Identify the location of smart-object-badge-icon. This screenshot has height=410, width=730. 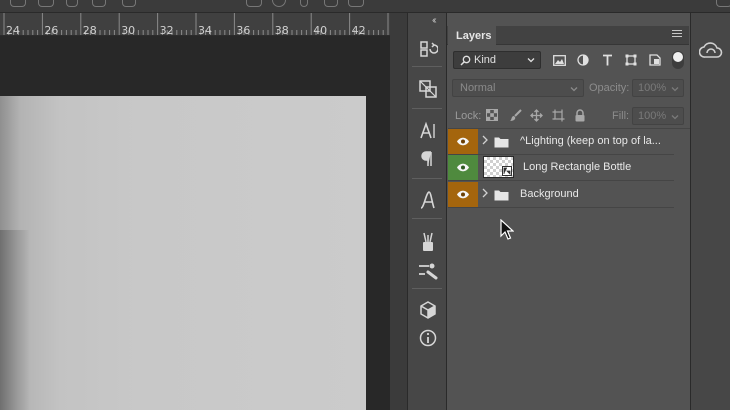
(507, 171).